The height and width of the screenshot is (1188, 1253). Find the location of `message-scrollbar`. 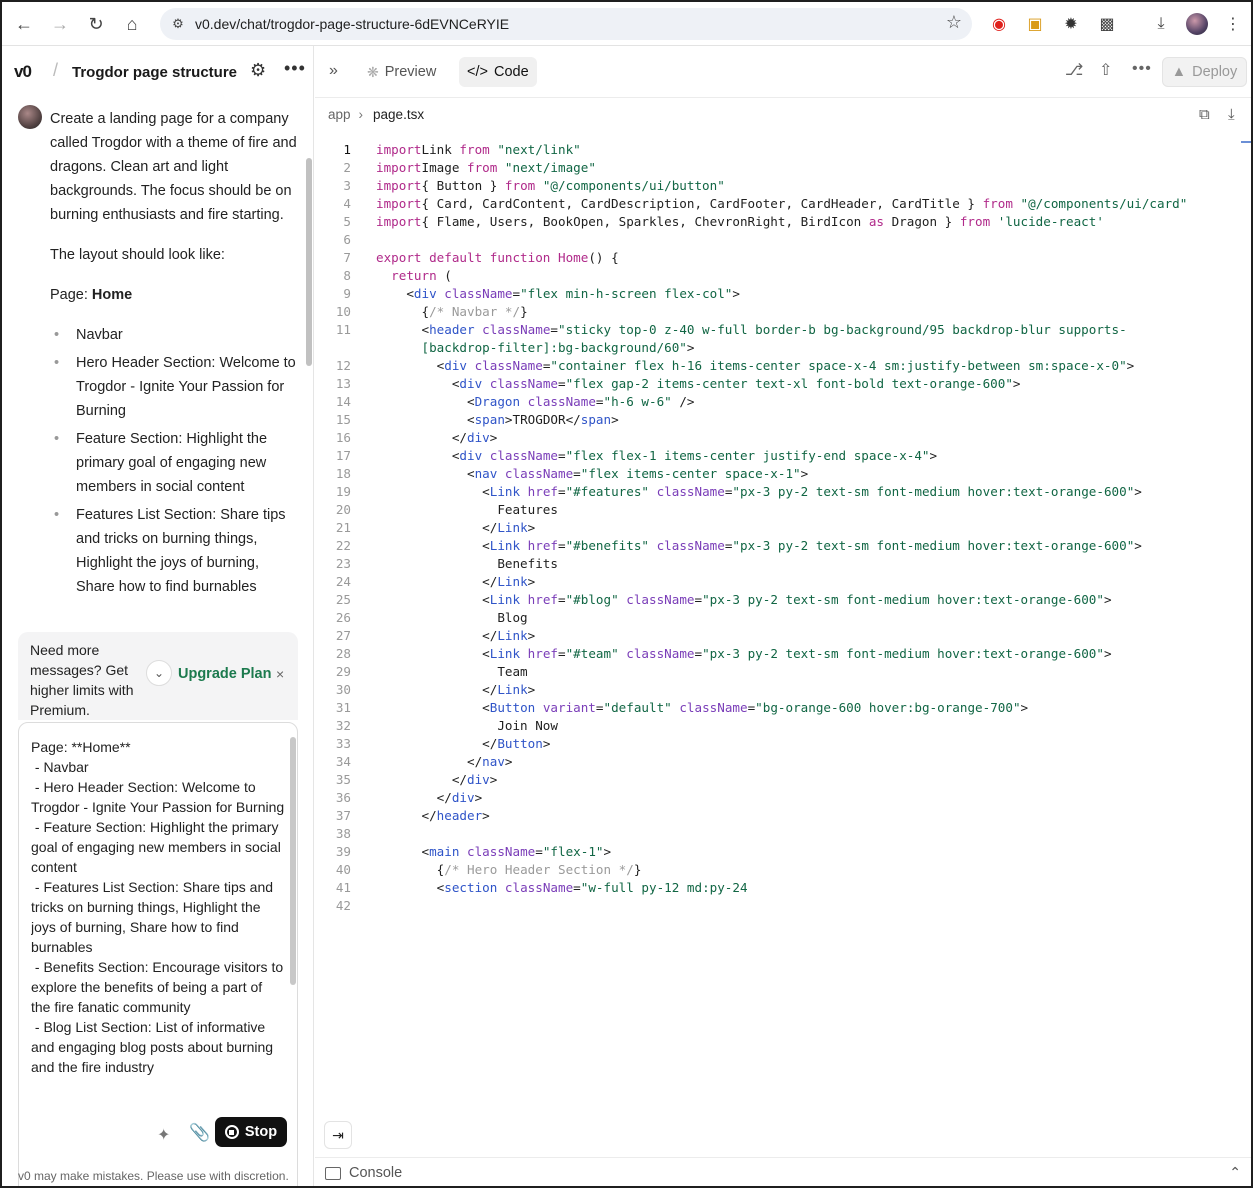

message-scrollbar is located at coordinates (309, 262).